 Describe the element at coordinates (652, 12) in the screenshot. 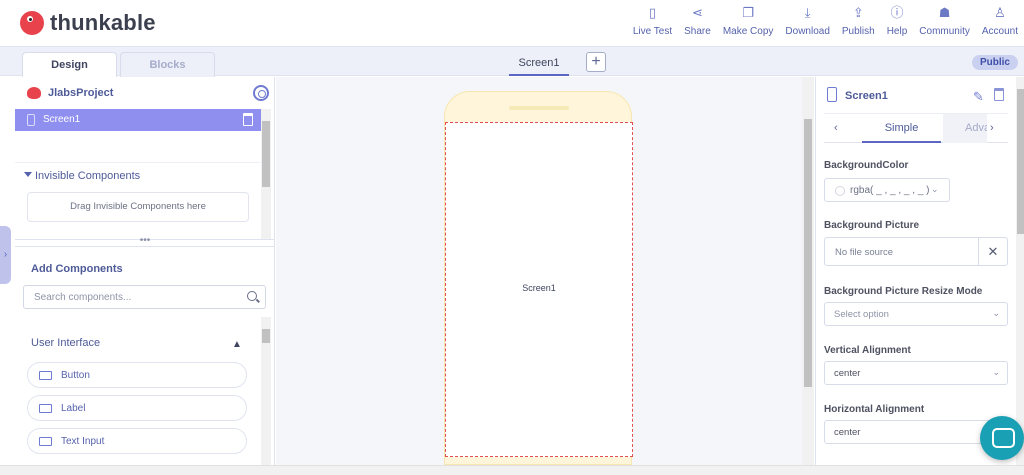

I see `phone-icon: ▯` at that location.